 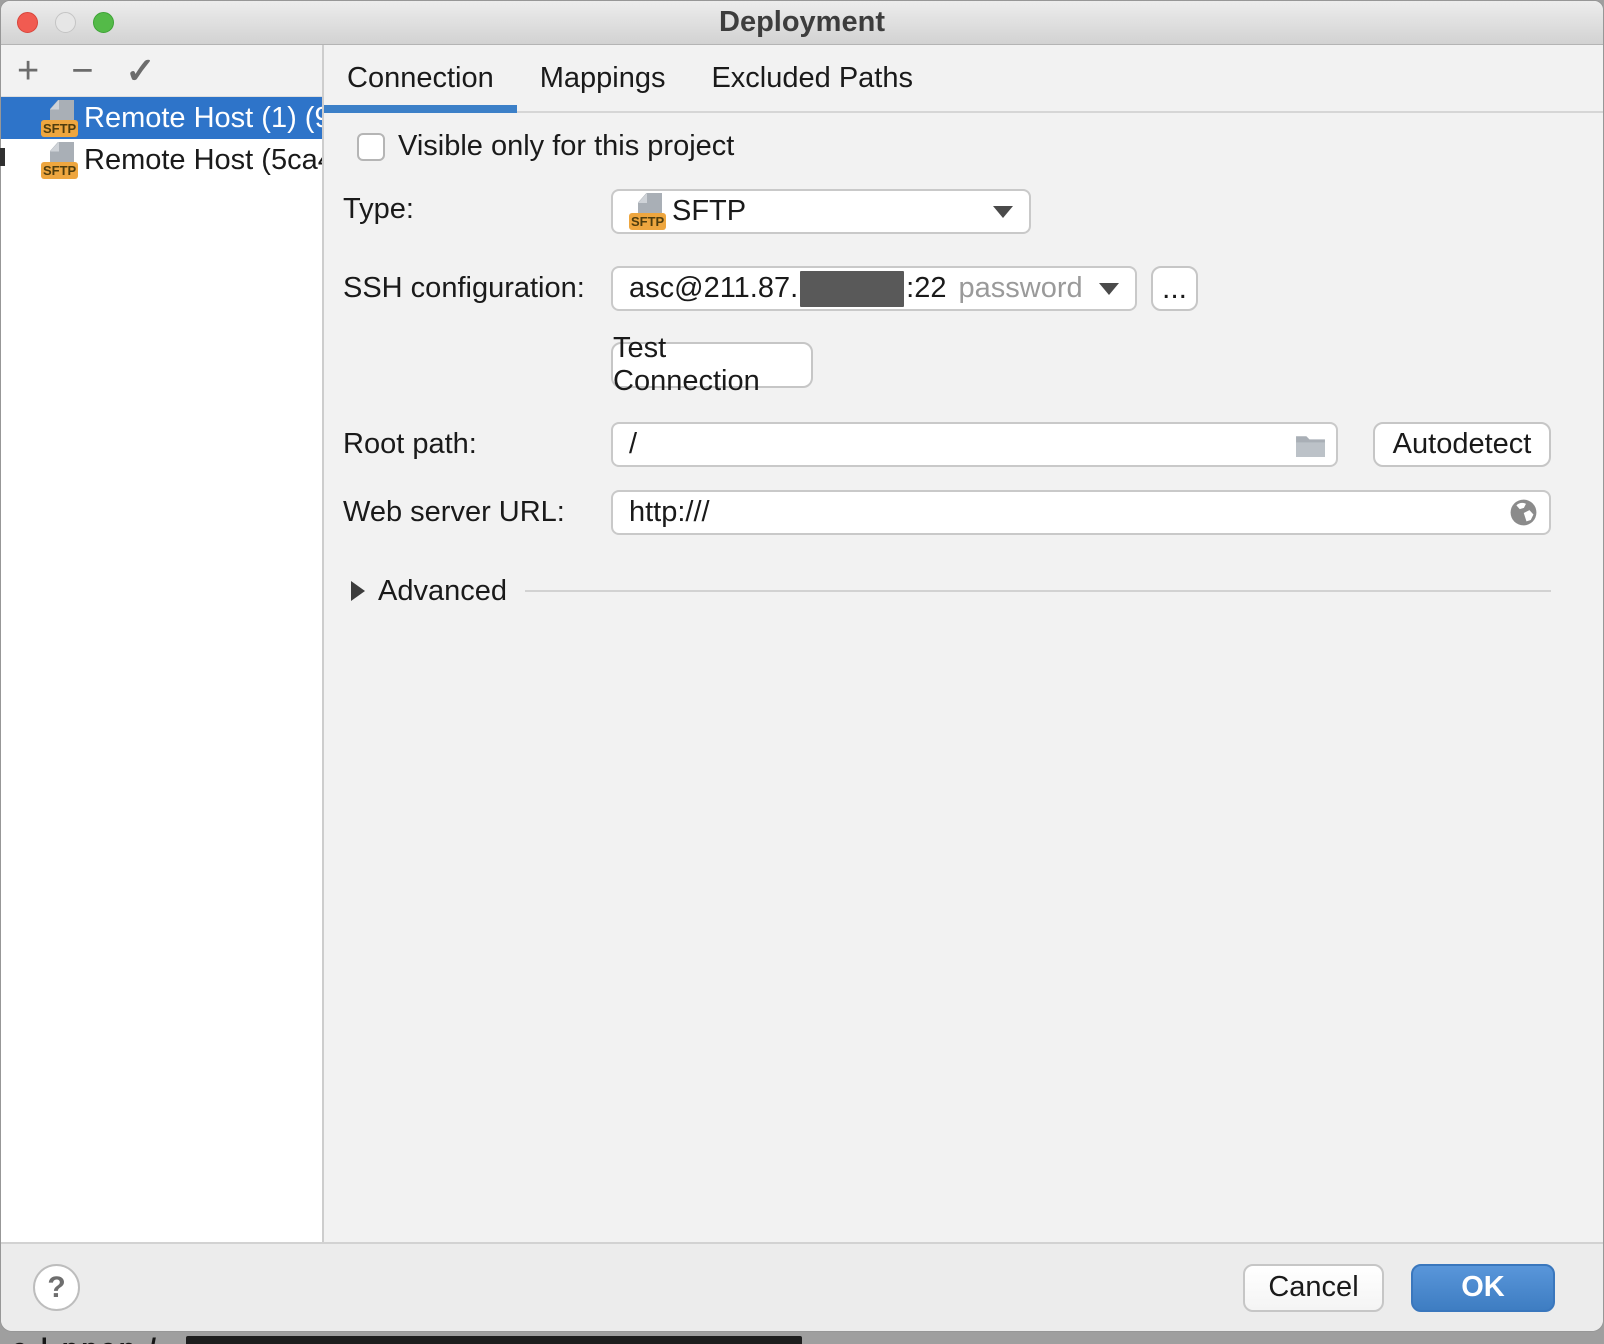 What do you see at coordinates (28, 71) in the screenshot?
I see `add-server-icon: +` at bounding box center [28, 71].